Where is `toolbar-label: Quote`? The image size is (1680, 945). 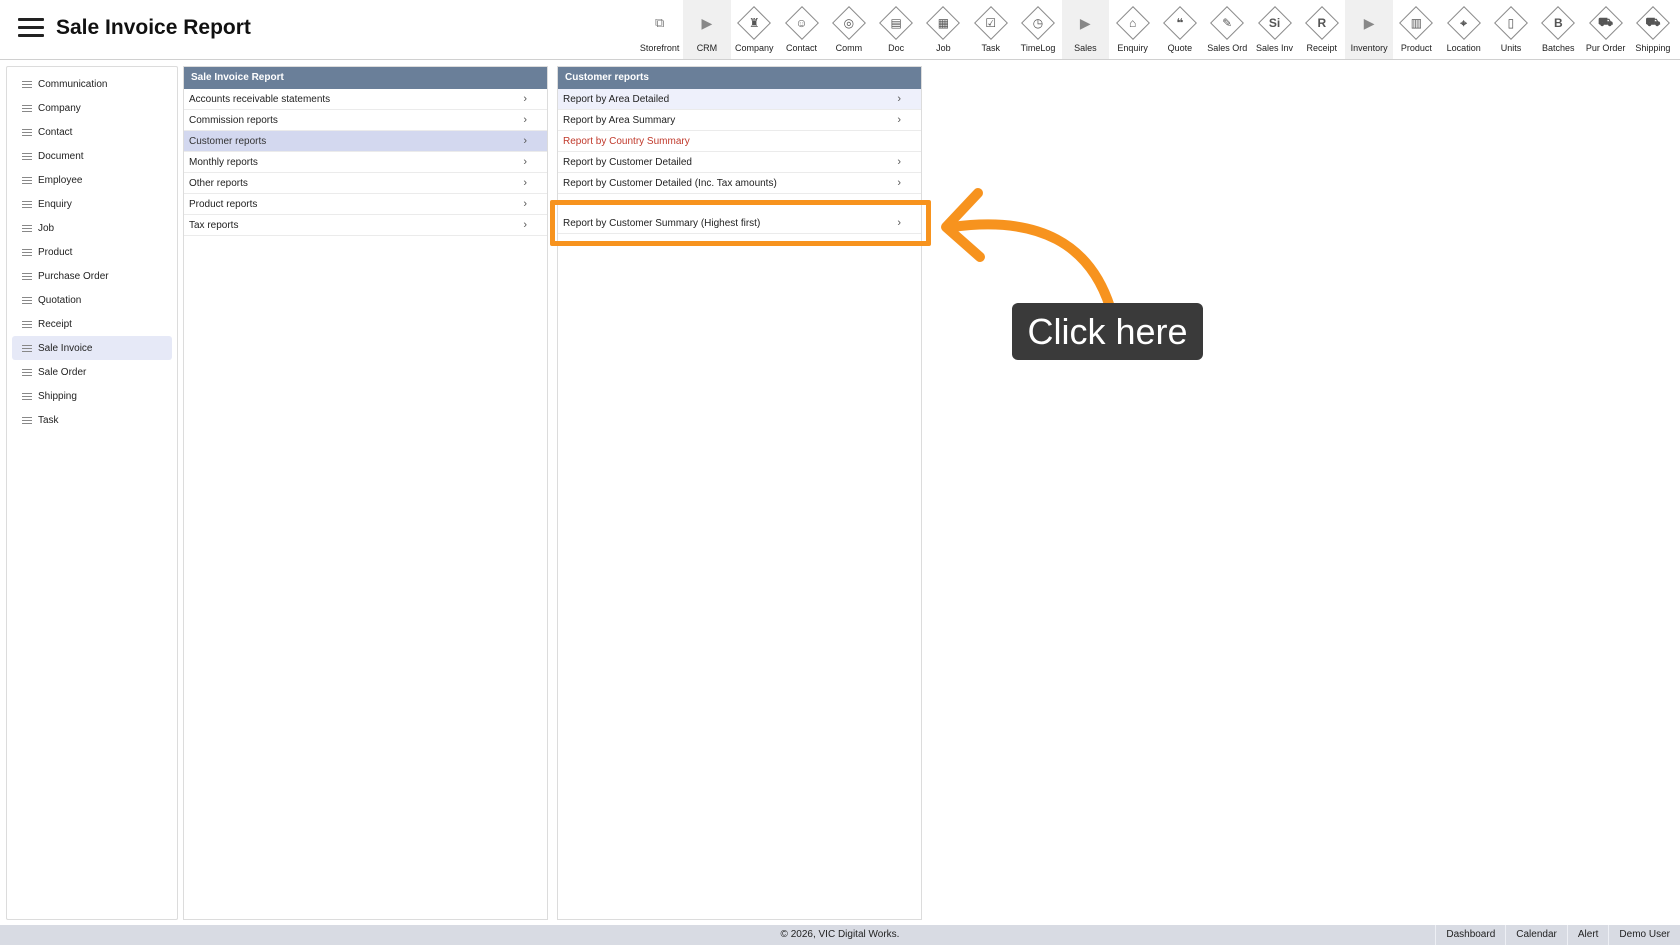
toolbar-label: Quote is located at coordinates (1180, 48).